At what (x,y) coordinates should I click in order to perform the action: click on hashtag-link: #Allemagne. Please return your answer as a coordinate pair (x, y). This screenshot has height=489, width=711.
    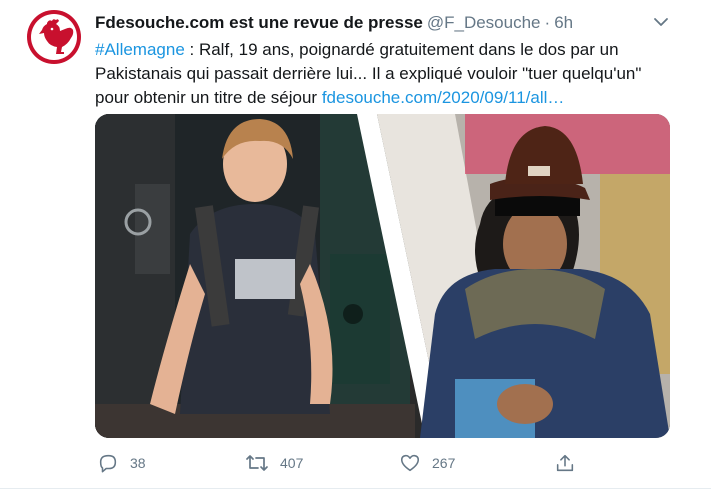
    Looking at the image, I should click on (140, 49).